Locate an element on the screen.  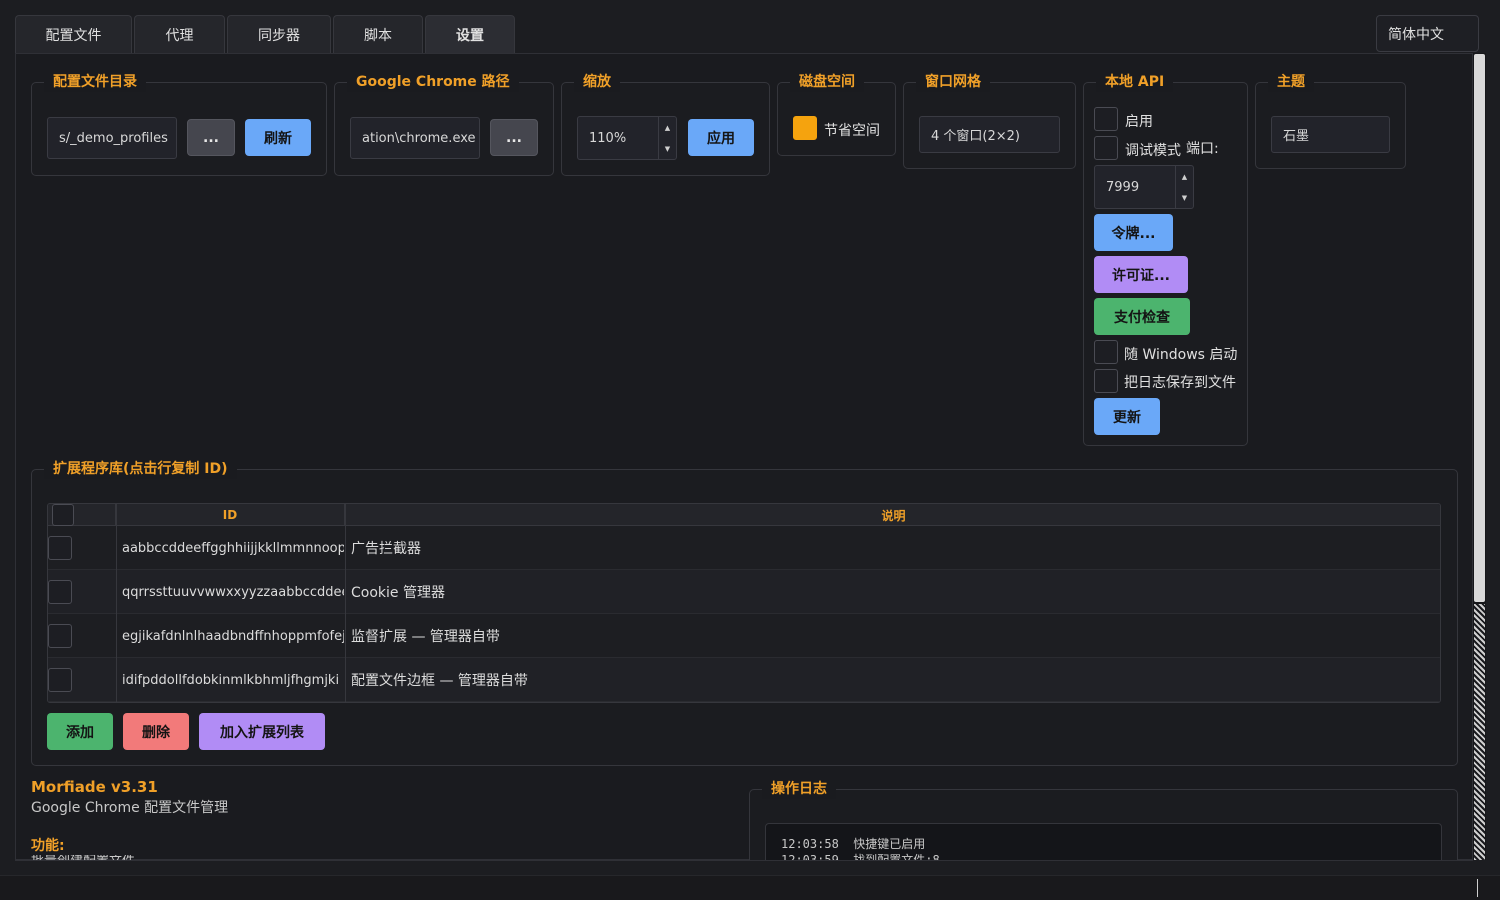
tab-label: 脚本 is located at coordinates (378, 35).